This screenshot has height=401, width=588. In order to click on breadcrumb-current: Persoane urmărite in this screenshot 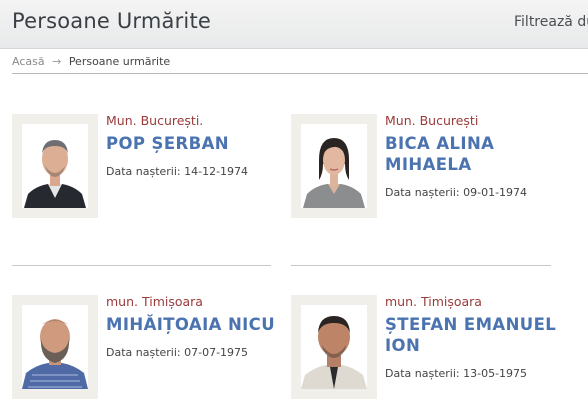, I will do `click(119, 61)`.